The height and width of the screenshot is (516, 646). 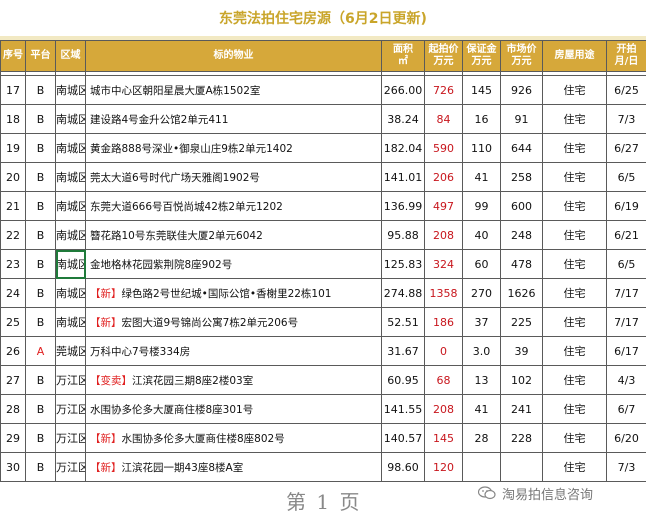 I want to click on cell-deposit: 60, so click(x=481, y=264).